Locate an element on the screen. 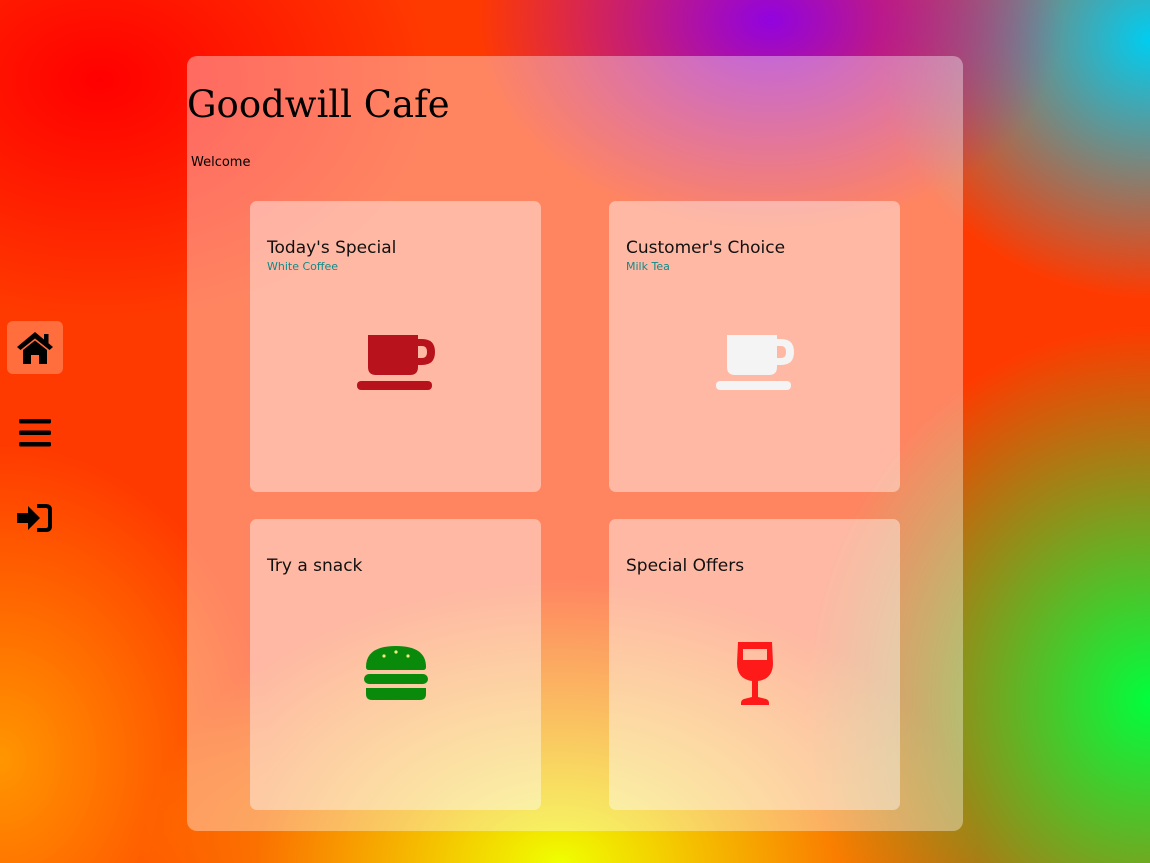  card-title: Special Offers is located at coordinates (685, 566).